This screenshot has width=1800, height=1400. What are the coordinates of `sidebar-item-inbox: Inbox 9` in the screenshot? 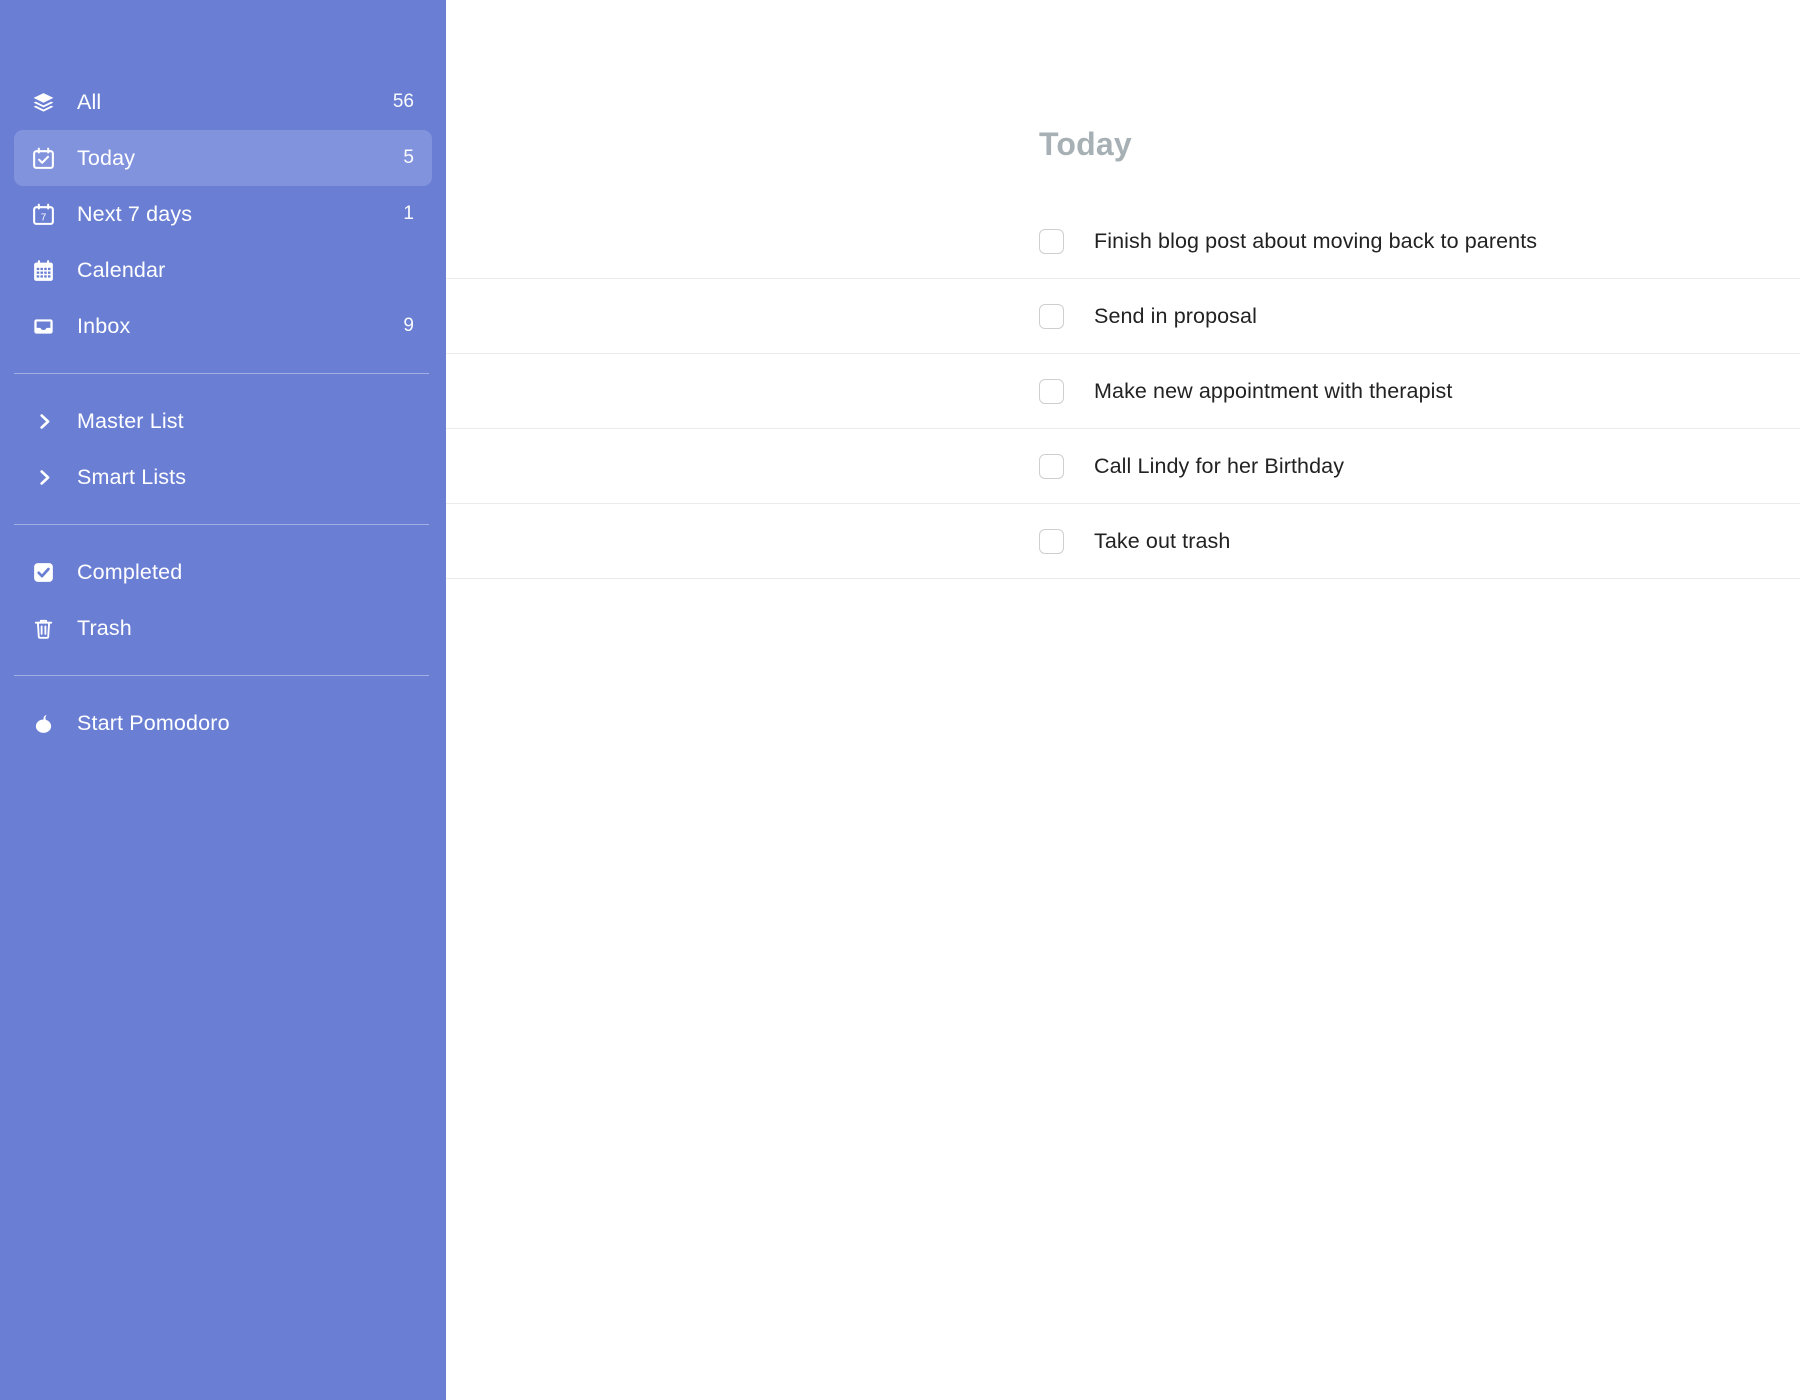 It's located at (223, 326).